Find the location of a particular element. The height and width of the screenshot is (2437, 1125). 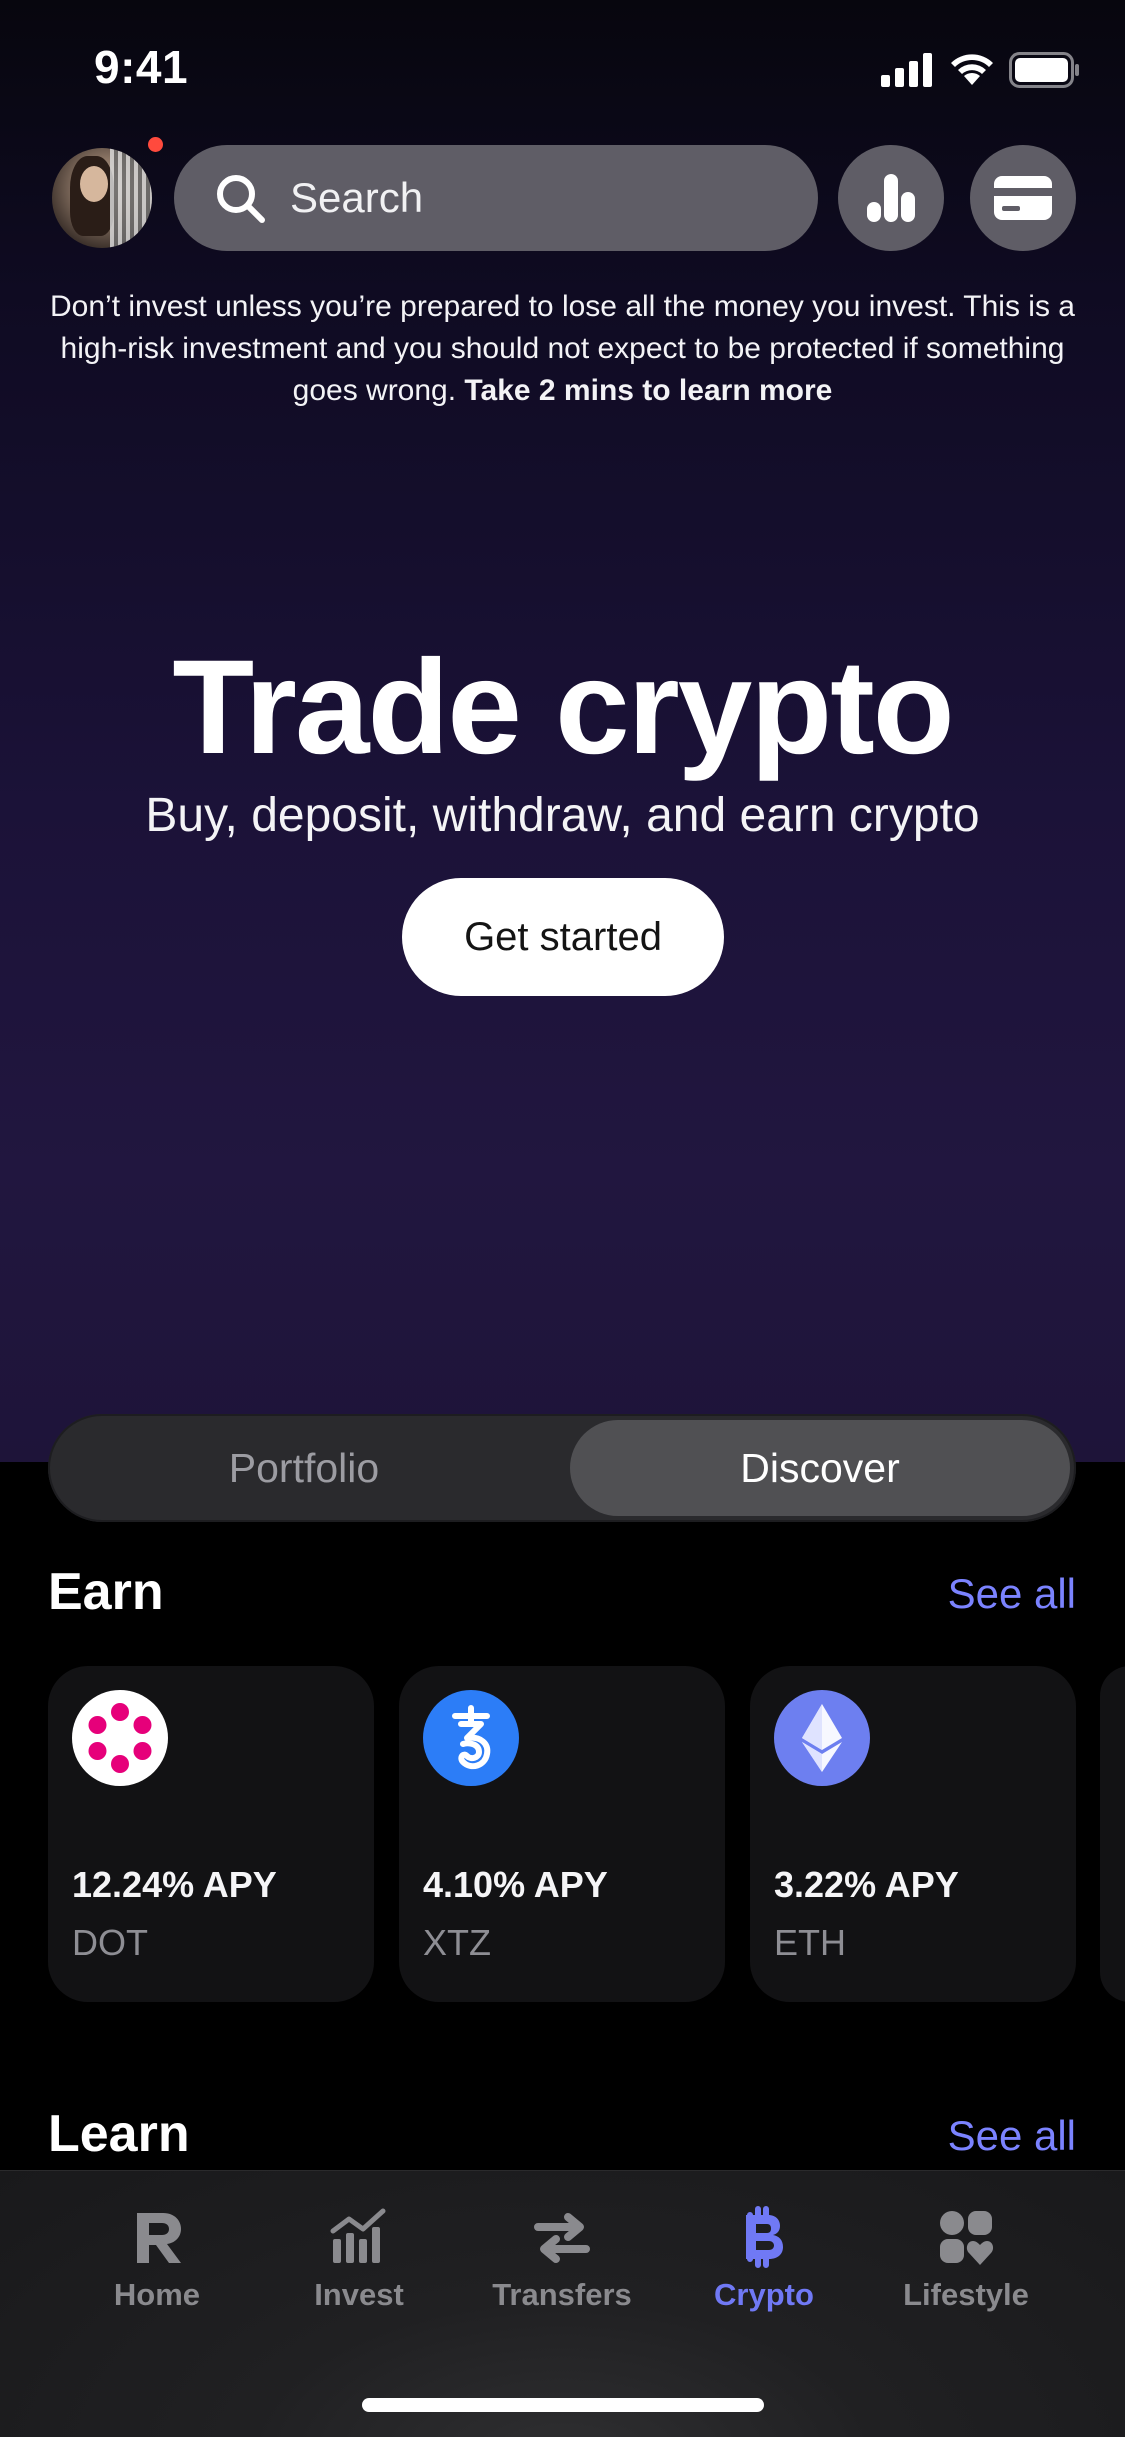

bar-chart-icon is located at coordinates (891, 198).